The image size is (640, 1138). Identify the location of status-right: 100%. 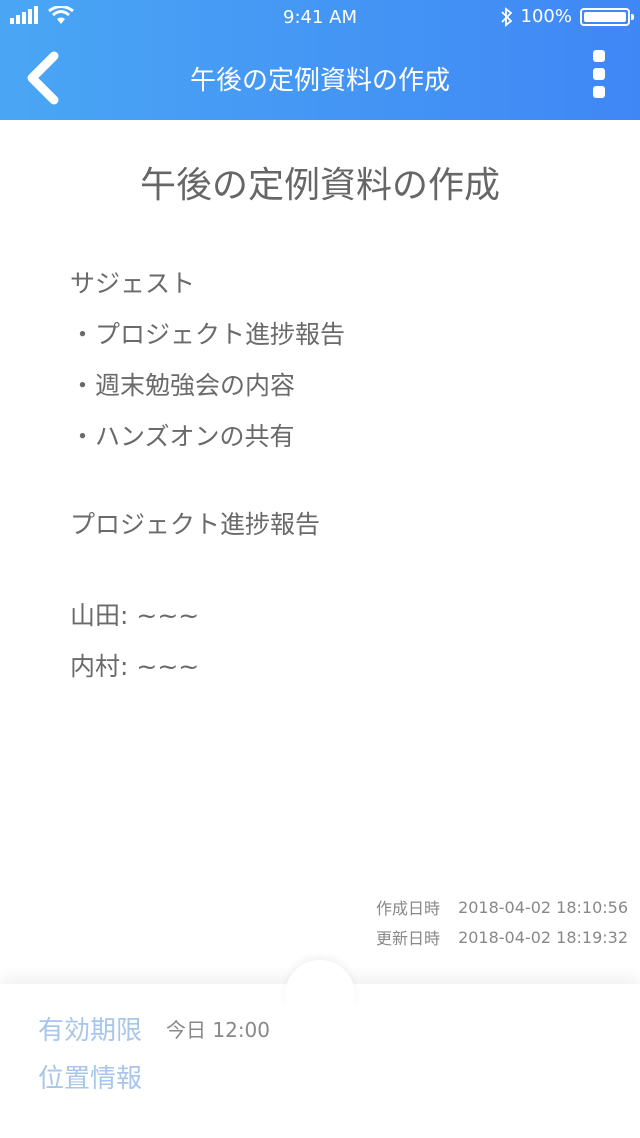
(567, 16).